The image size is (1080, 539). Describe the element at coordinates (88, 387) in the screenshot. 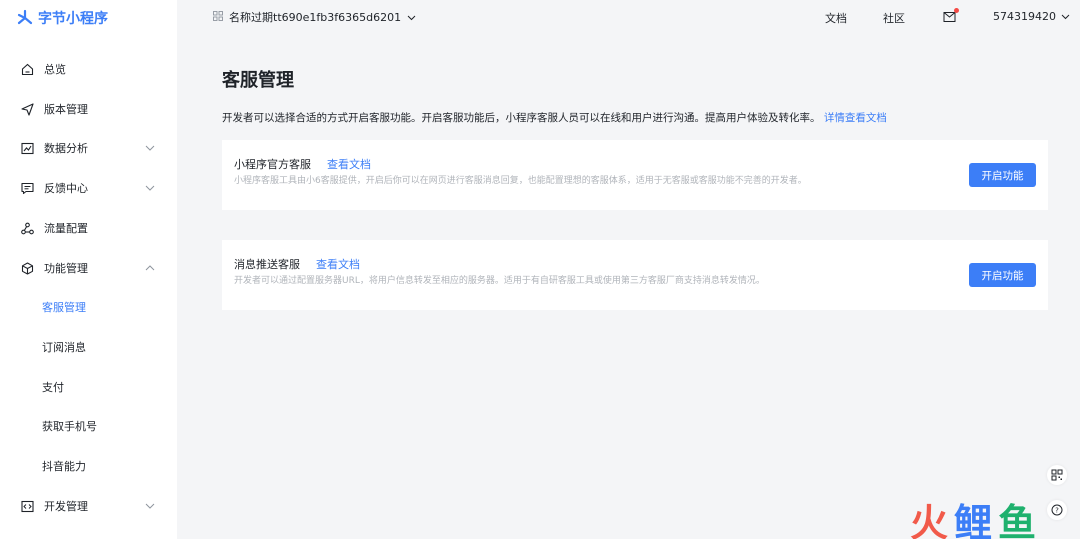

I see `sidebar-subitem-payment: 支付` at that location.